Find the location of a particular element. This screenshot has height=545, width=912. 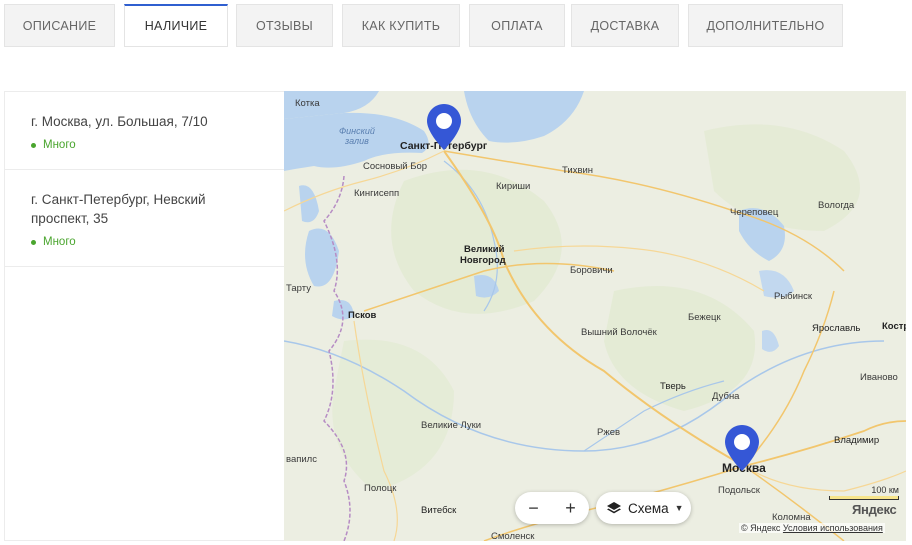

layers-icon is located at coordinates (614, 508).